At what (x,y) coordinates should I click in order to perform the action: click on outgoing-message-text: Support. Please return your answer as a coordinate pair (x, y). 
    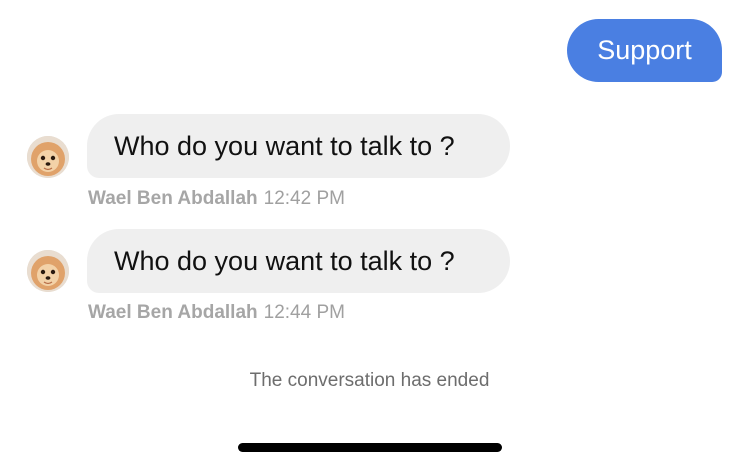
    Looking at the image, I should click on (644, 50).